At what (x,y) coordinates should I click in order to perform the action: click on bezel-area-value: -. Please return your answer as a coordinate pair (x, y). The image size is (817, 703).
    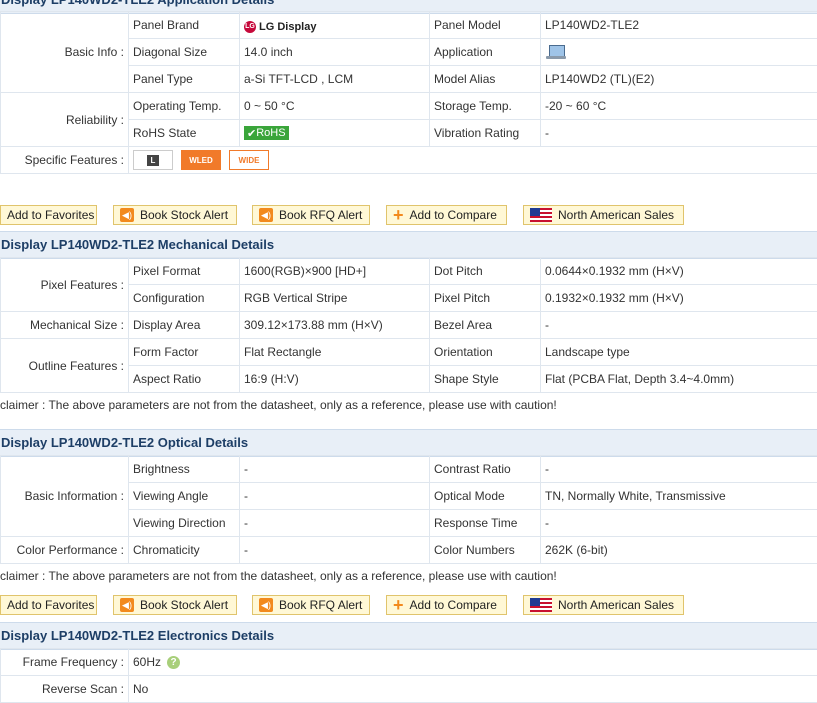
    Looking at the image, I should click on (679, 325).